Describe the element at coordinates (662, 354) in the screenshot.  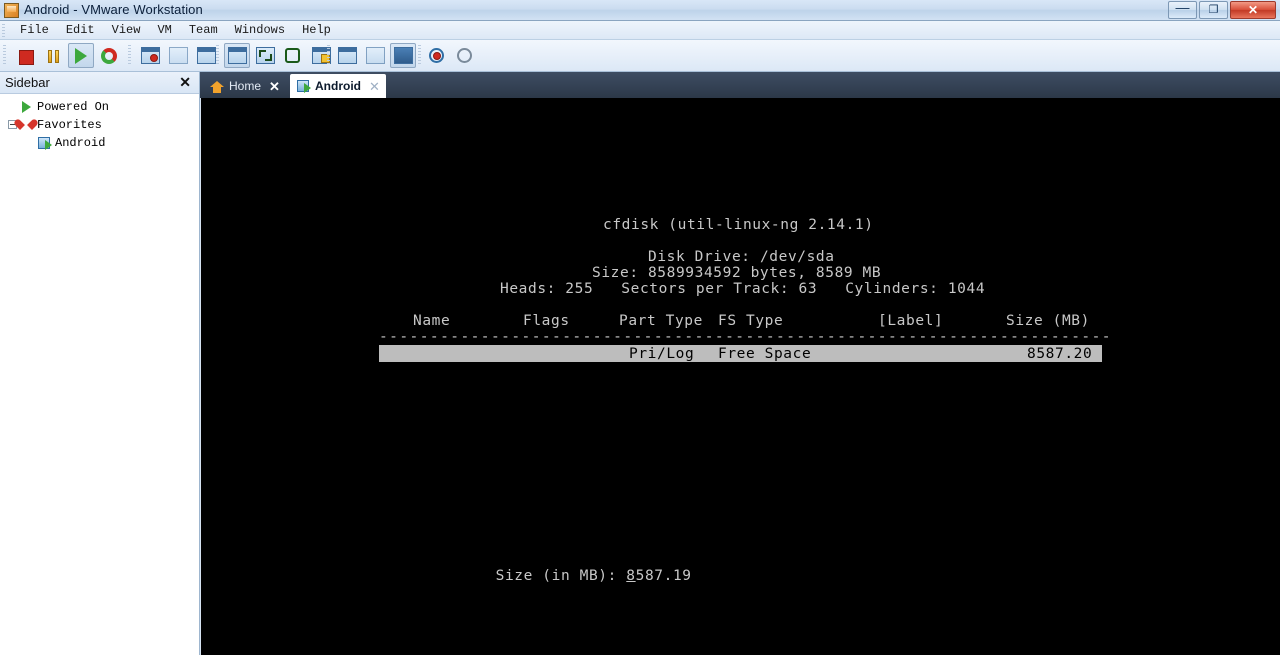
I see `row-part-type: Pri/Log` at that location.